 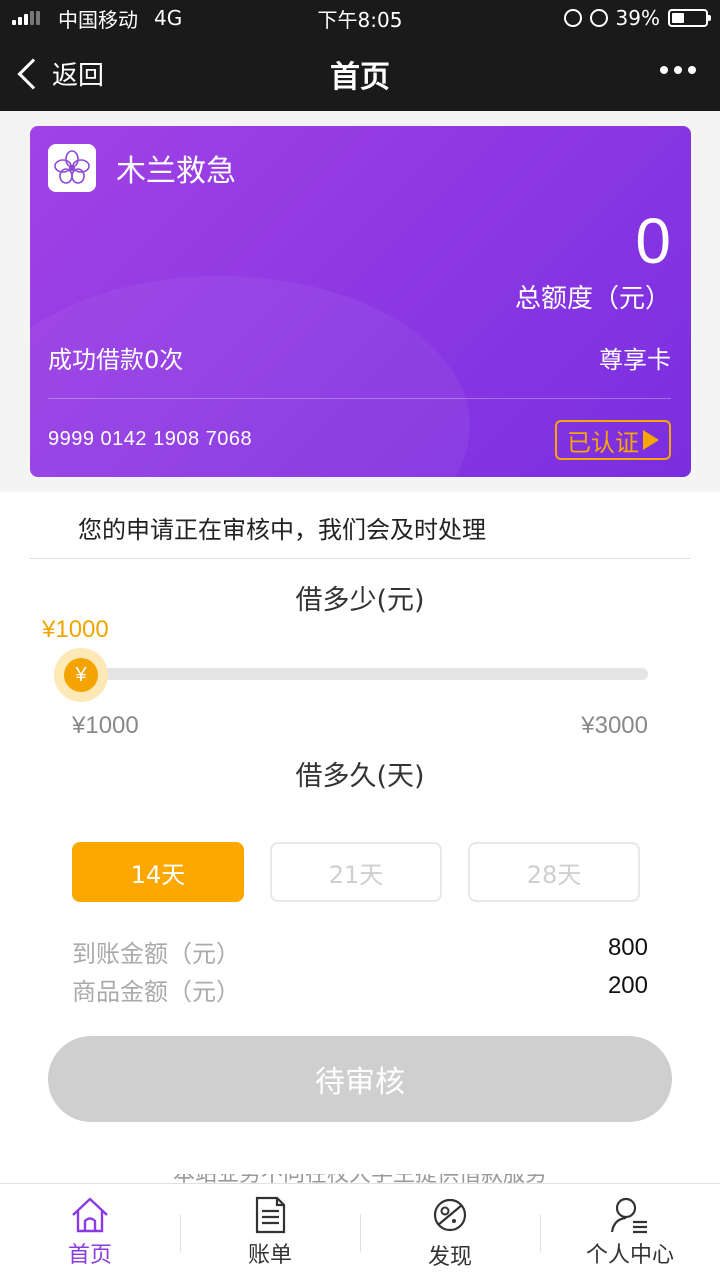 I want to click on tab-bill: 账单, so click(x=270, y=1232).